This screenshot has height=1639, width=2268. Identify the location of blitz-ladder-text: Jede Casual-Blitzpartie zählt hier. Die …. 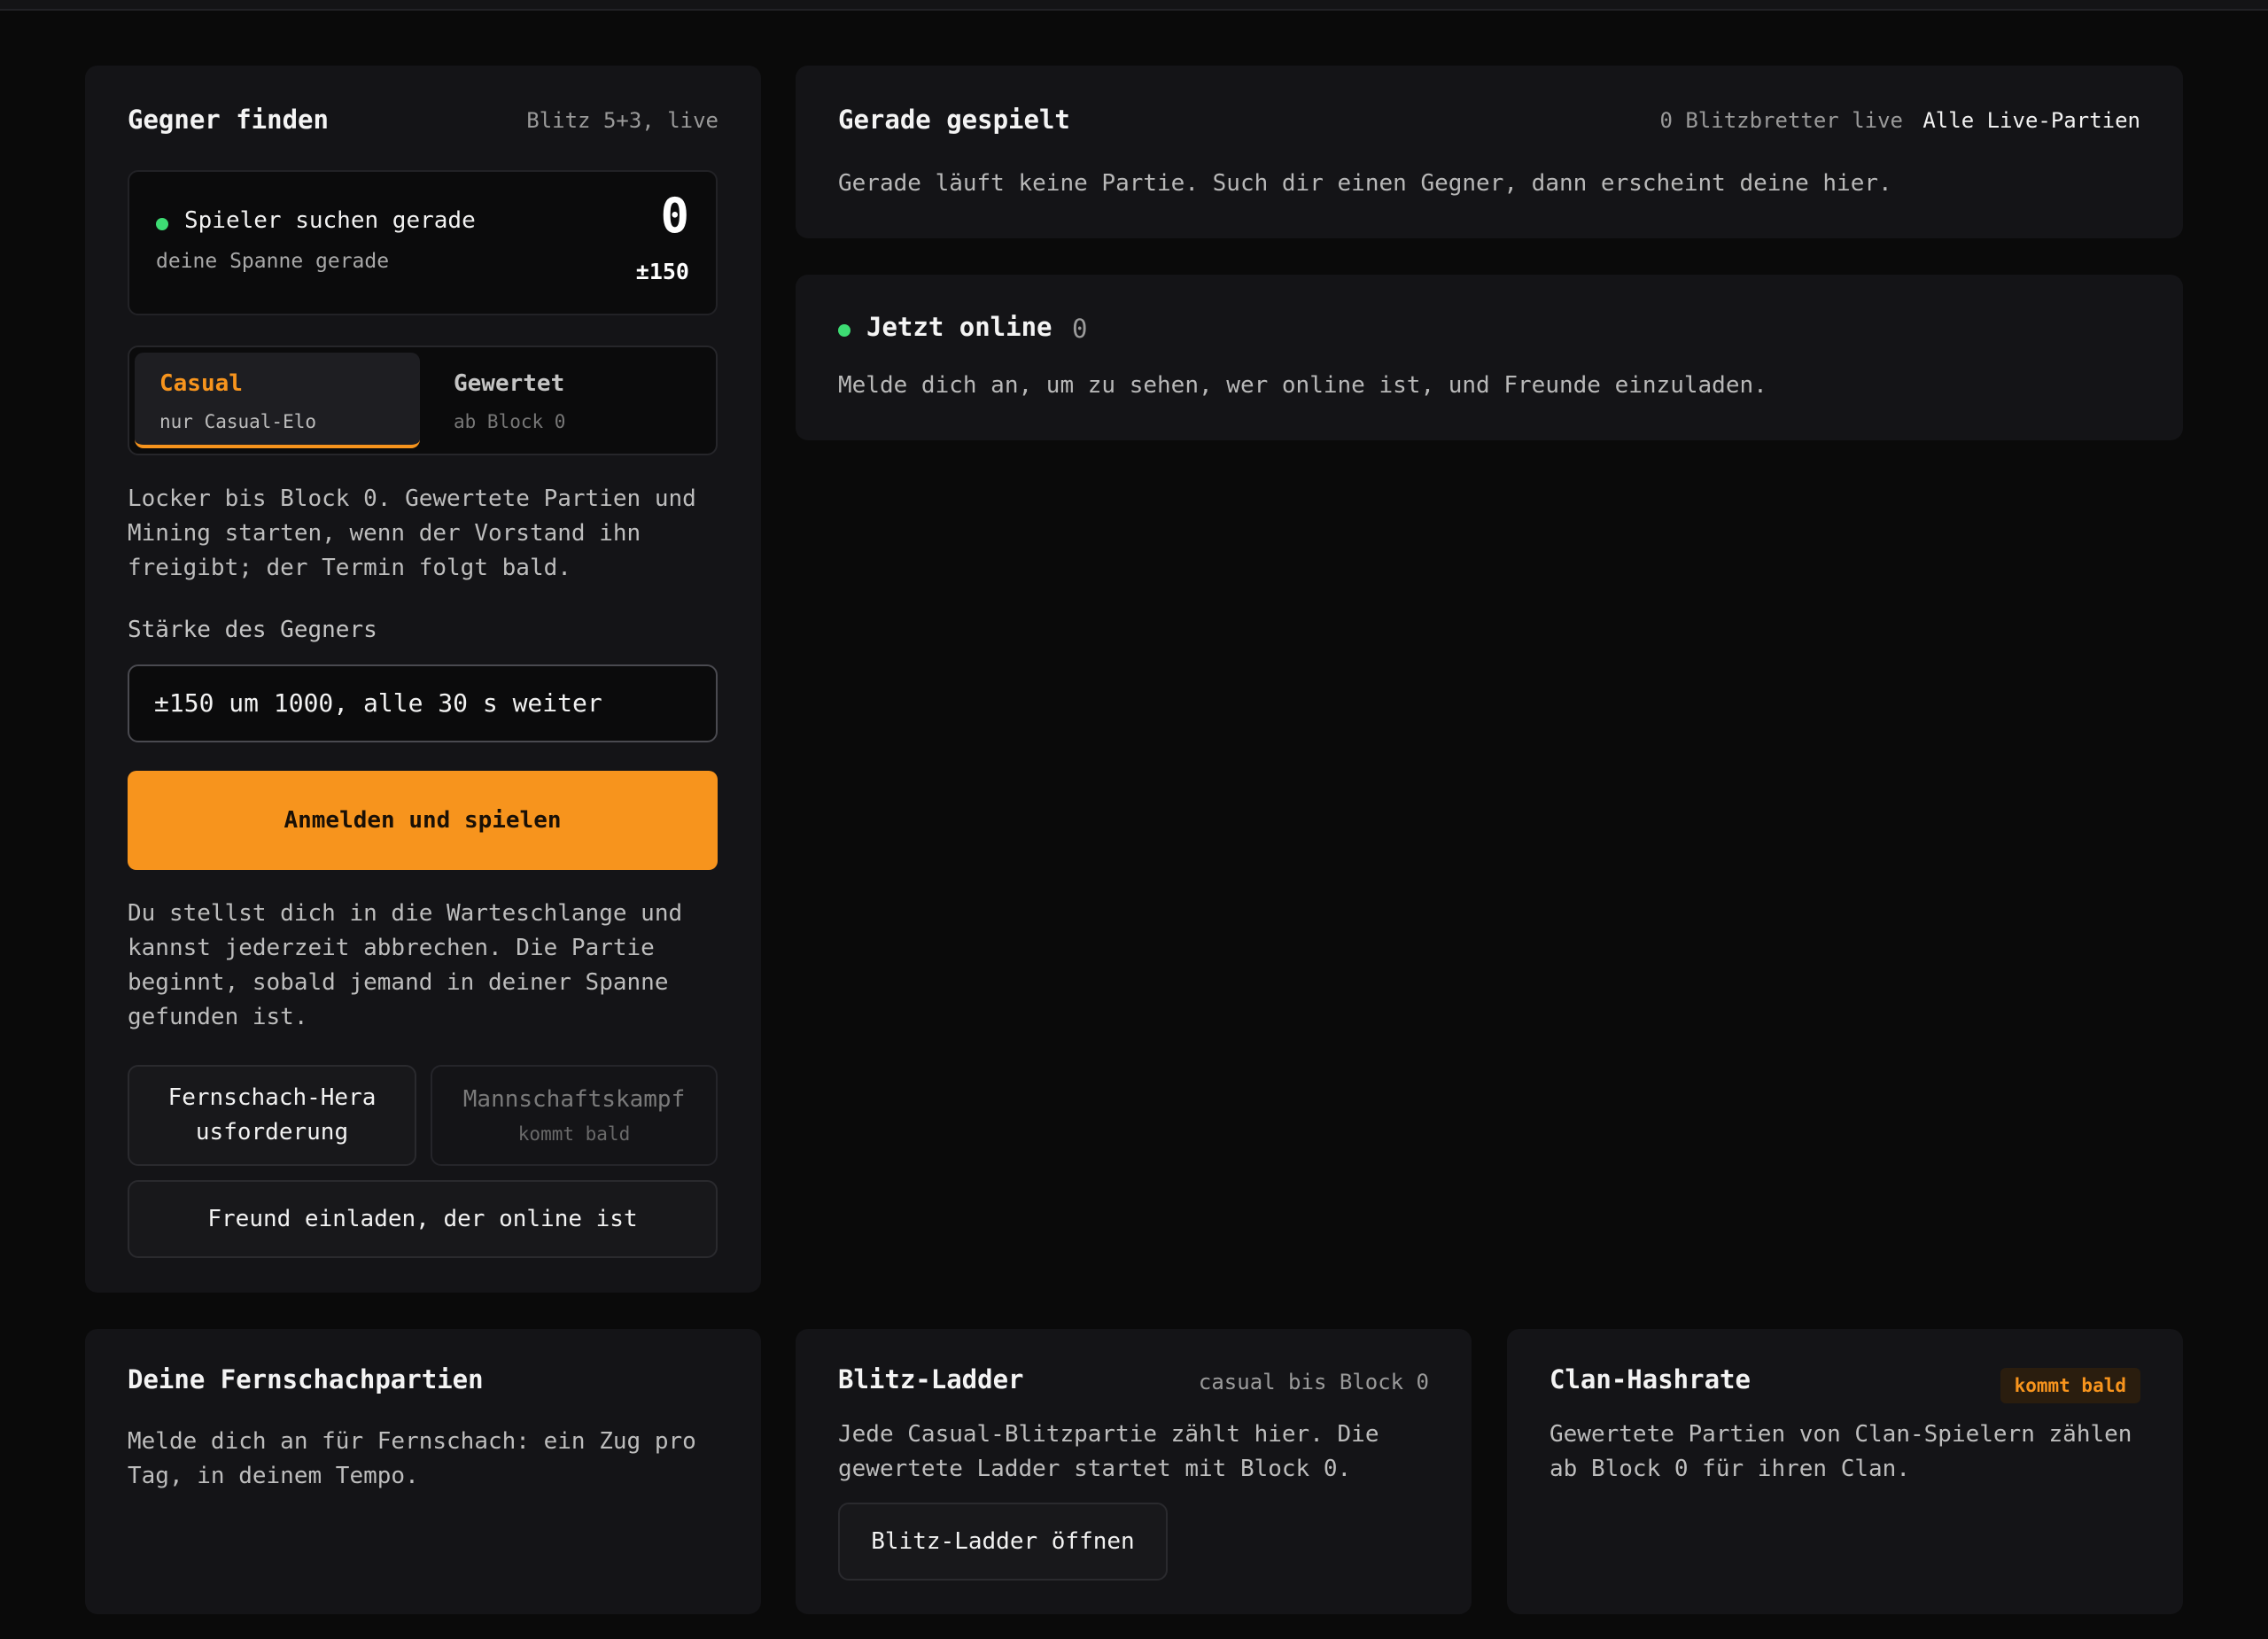
(1108, 1451).